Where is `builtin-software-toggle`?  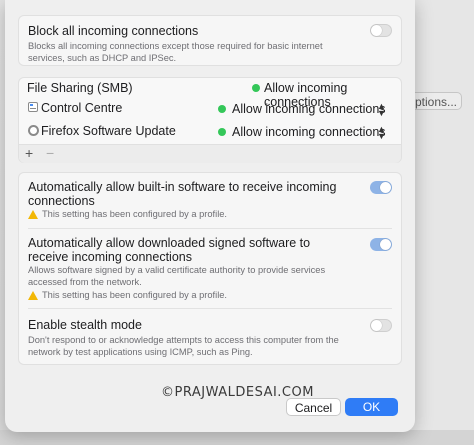
builtin-software-toggle is located at coordinates (381, 187).